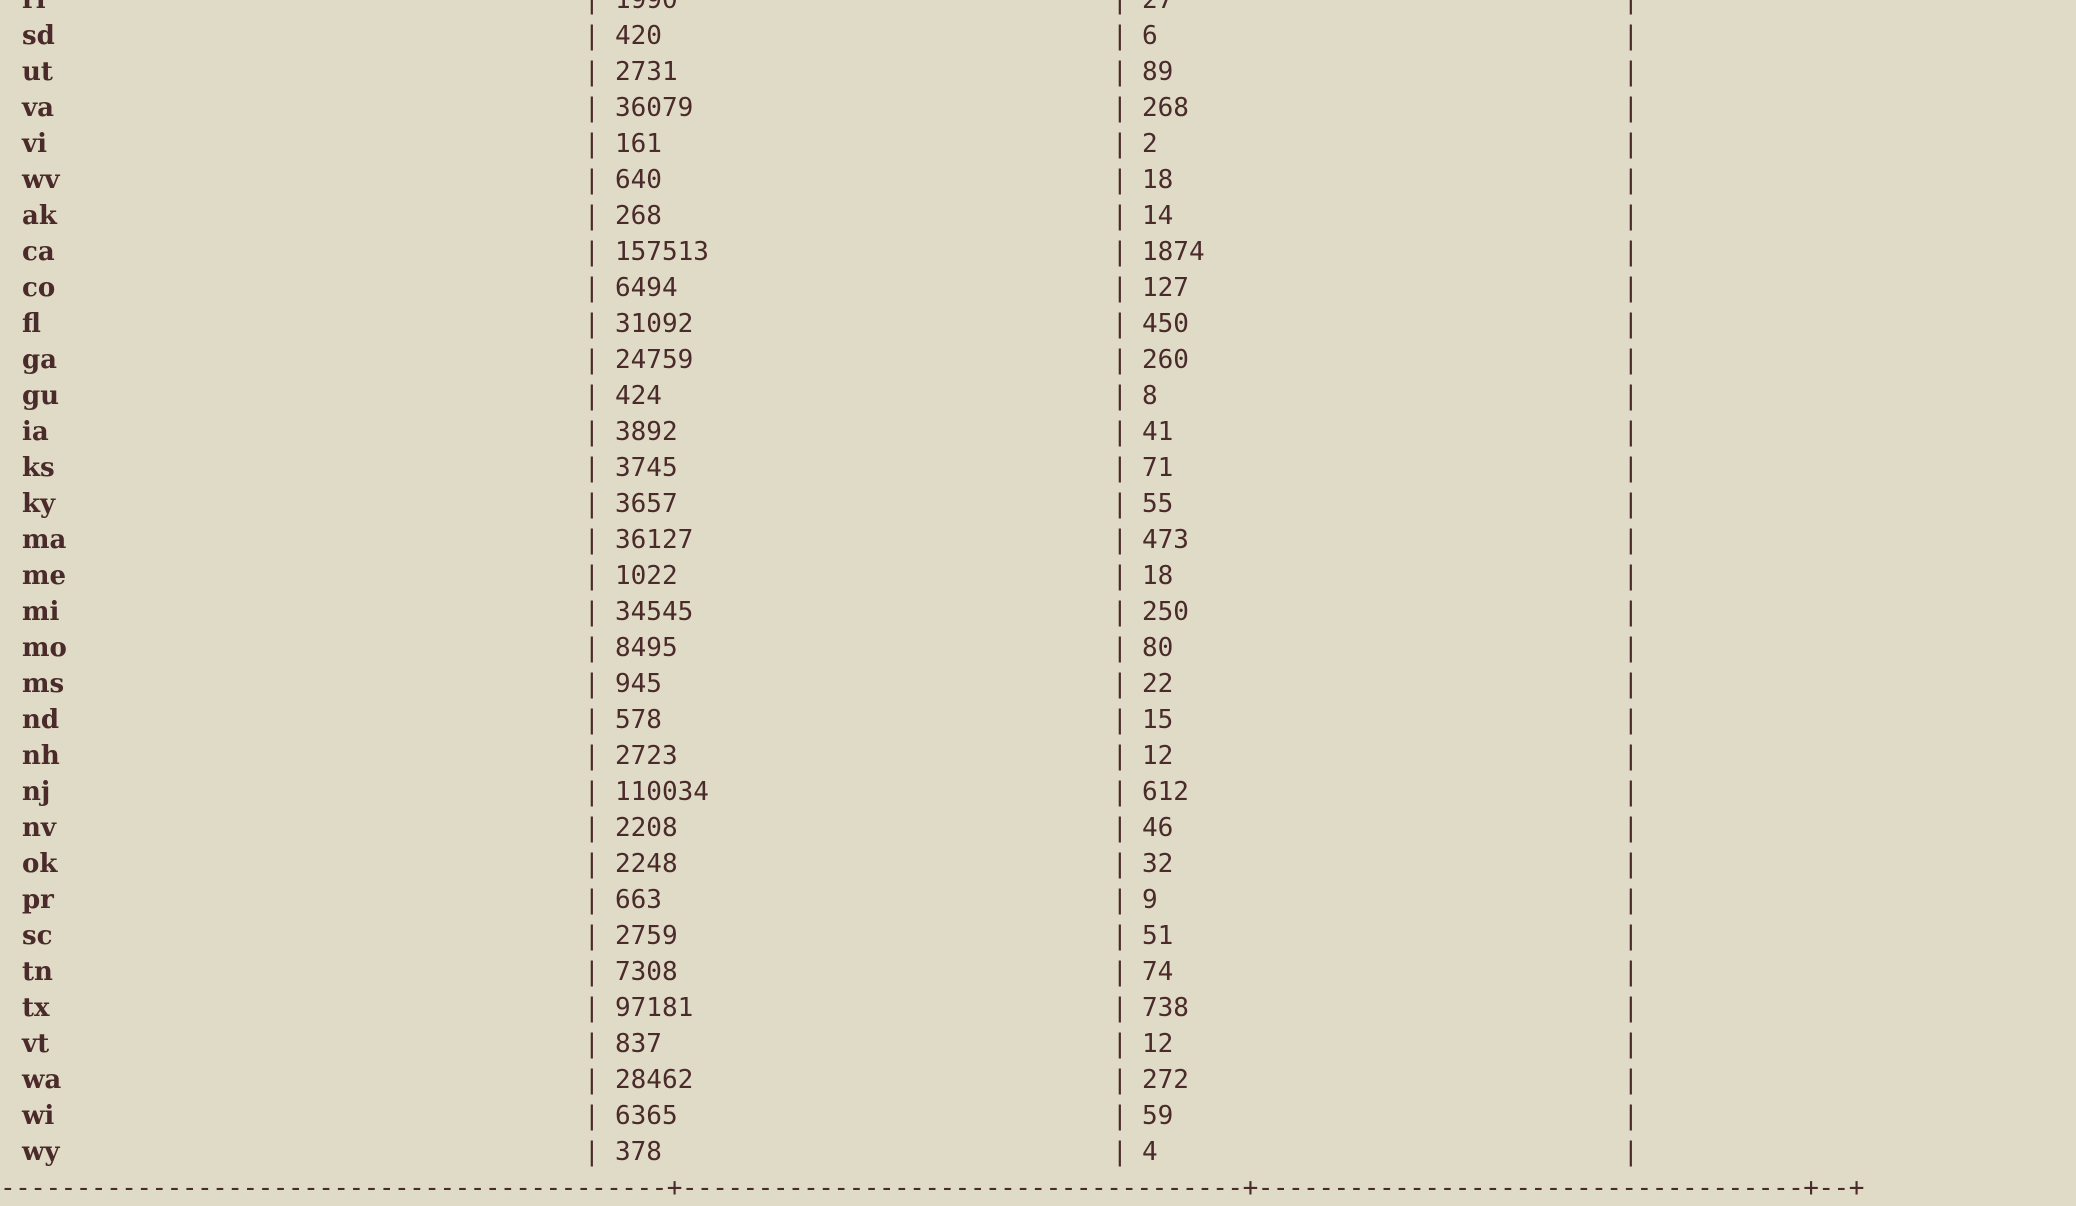  Describe the element at coordinates (1150, 1152) in the screenshot. I see `subcount-cell: 4` at that location.